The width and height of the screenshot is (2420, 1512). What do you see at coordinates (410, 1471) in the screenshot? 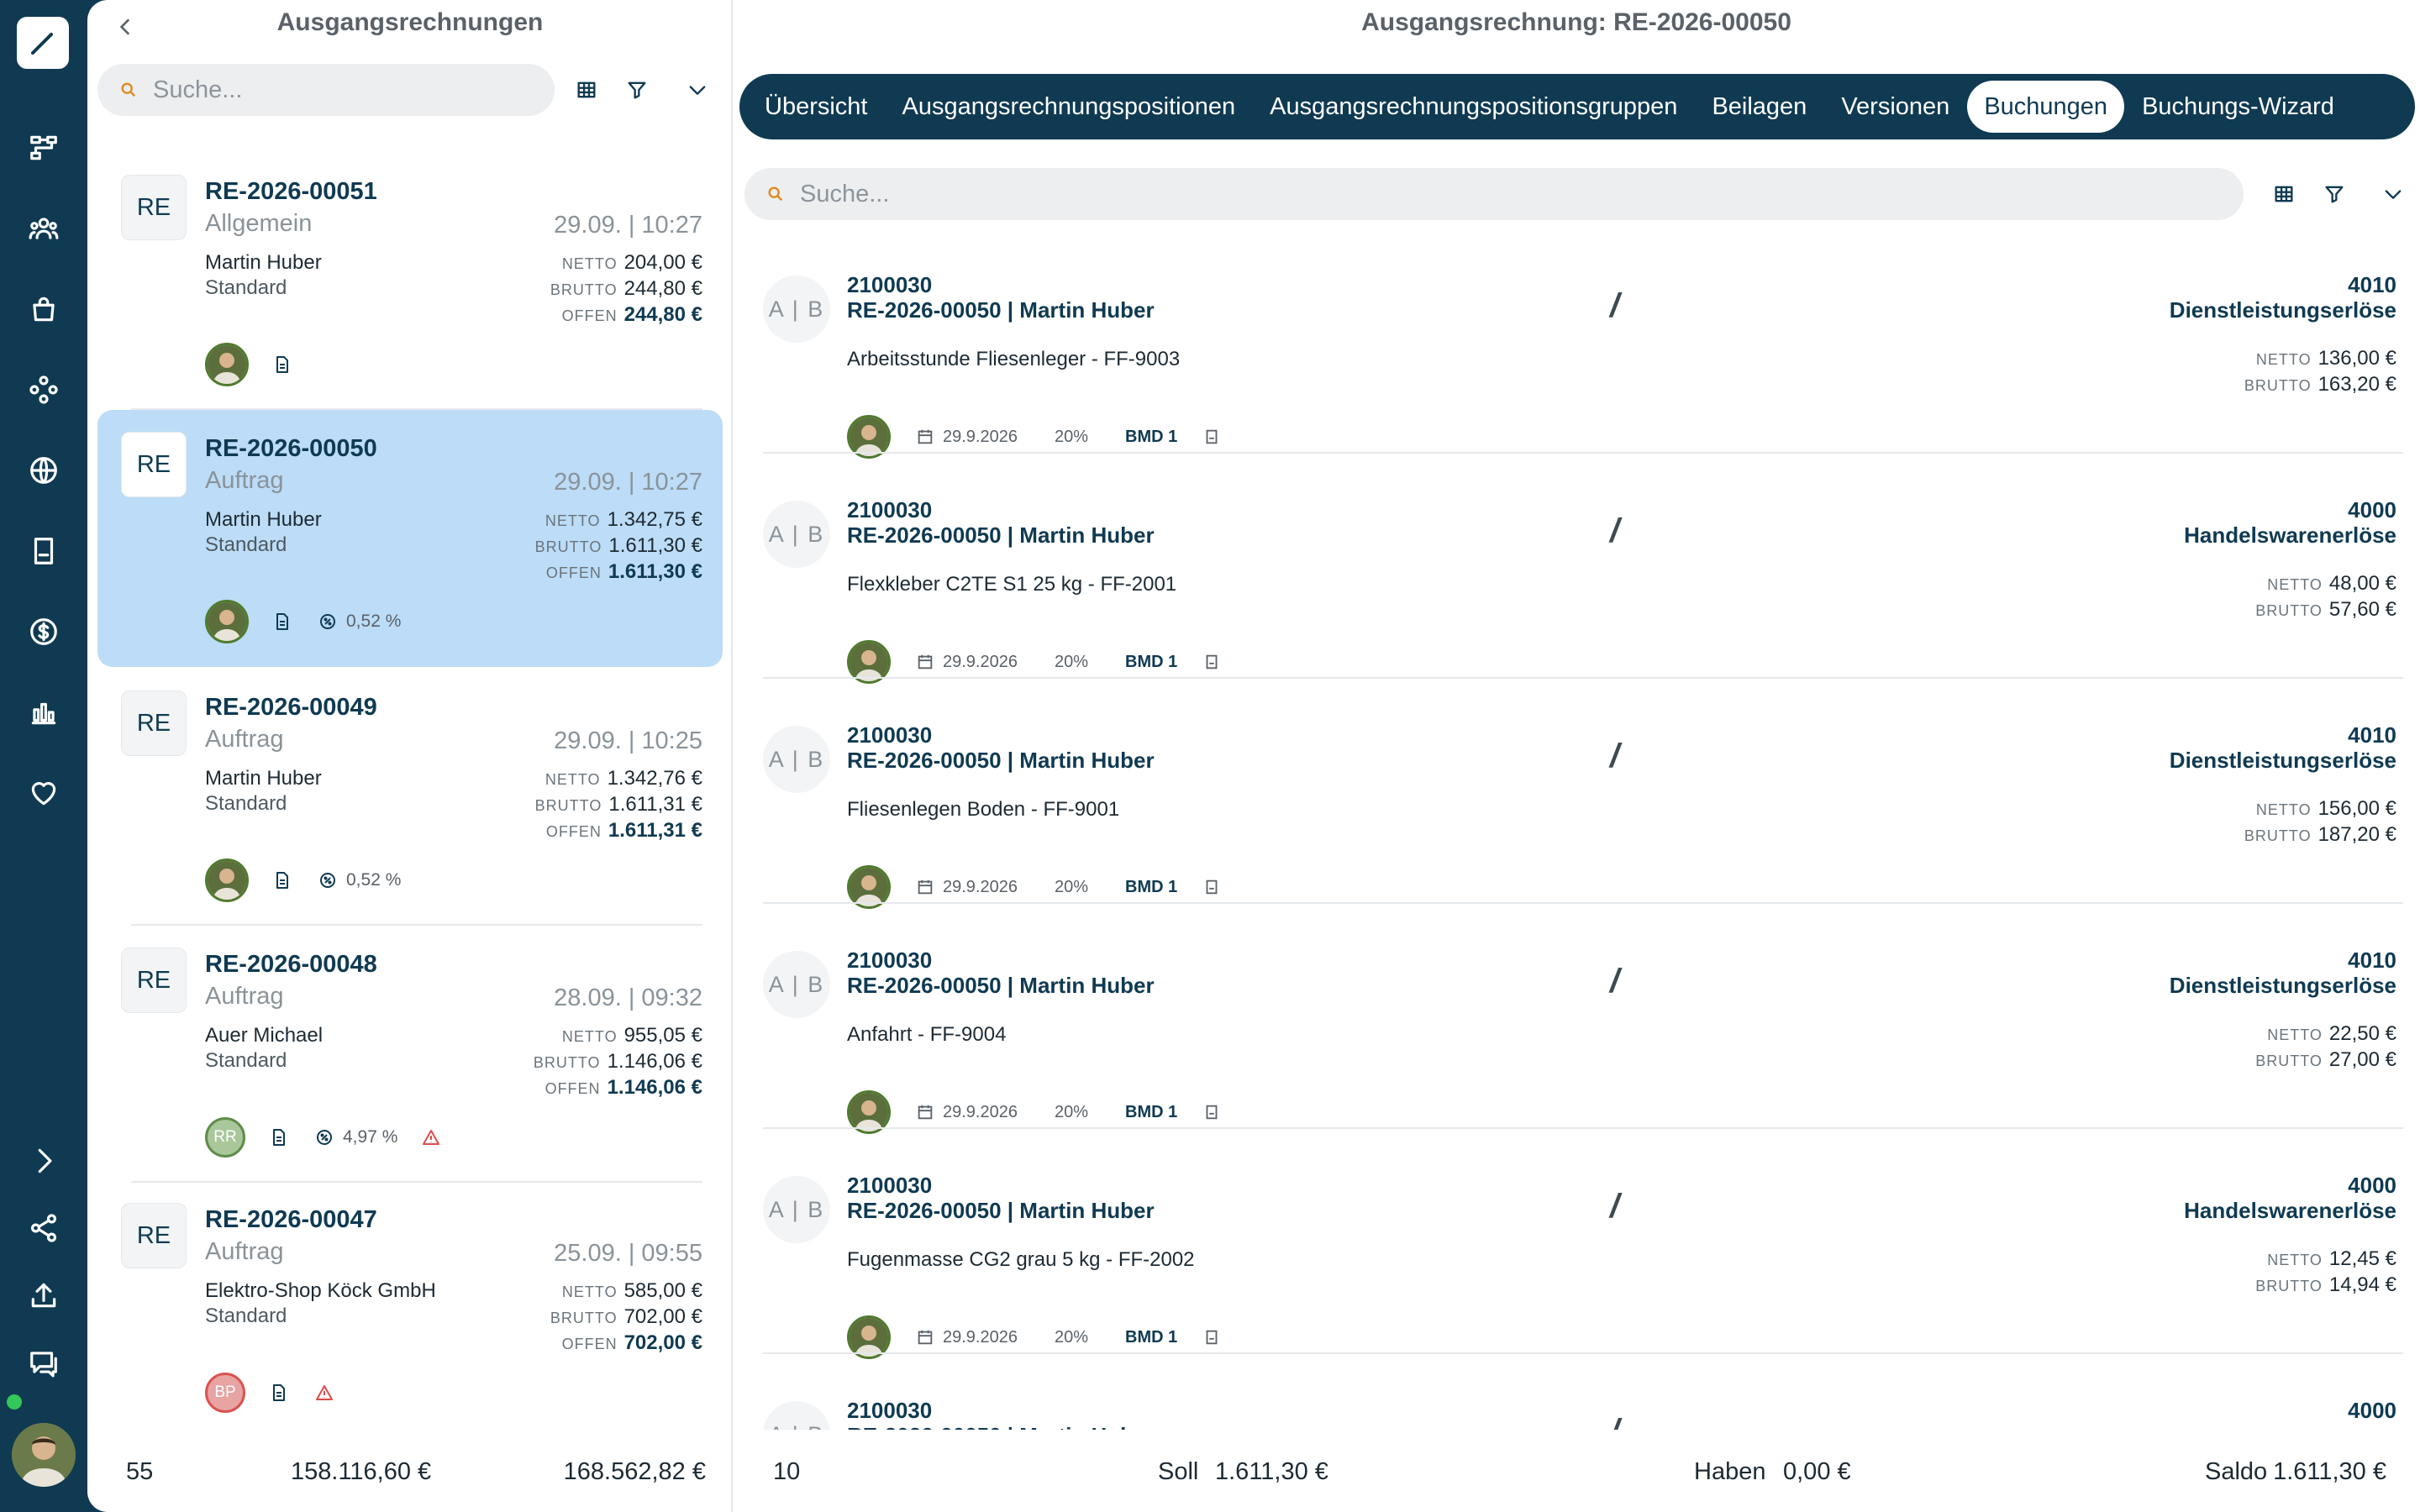
I see `invoice-list-footer: 55 158.116,60 € 168.562,82 €` at bounding box center [410, 1471].